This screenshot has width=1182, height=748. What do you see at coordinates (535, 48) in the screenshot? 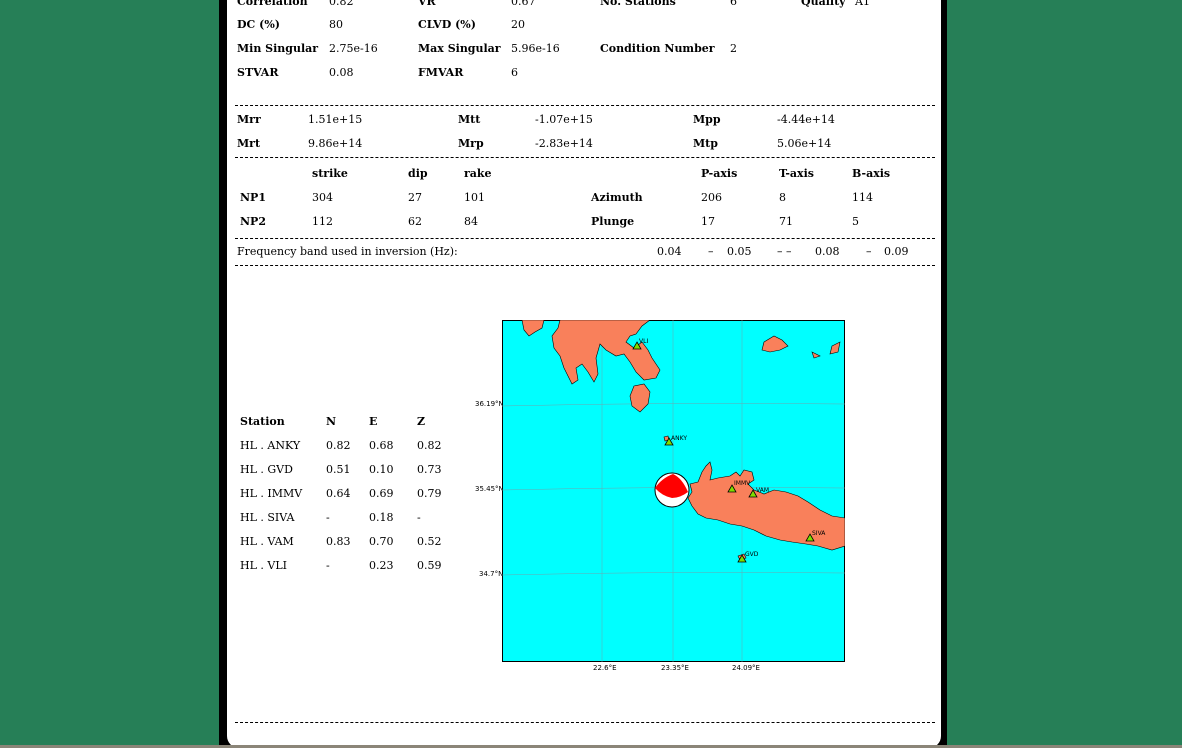
I see `max-singular-value: 5.96e-16` at bounding box center [535, 48].